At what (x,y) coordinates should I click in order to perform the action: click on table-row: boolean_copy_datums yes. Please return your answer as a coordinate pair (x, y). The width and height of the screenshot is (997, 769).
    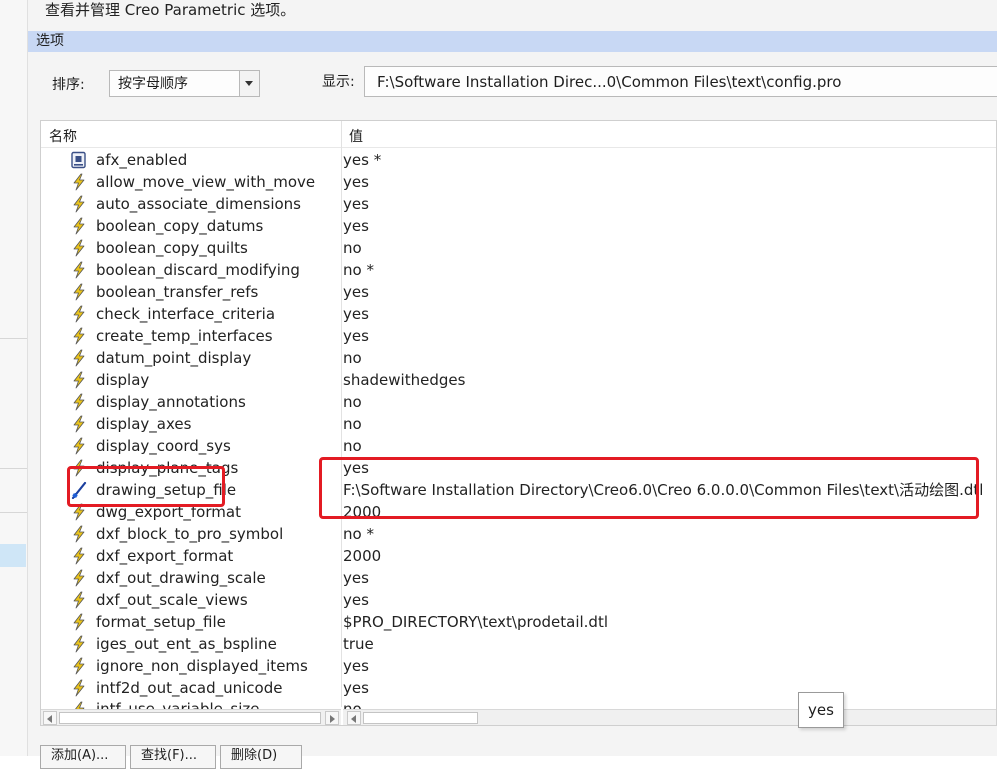
    Looking at the image, I should click on (518, 226).